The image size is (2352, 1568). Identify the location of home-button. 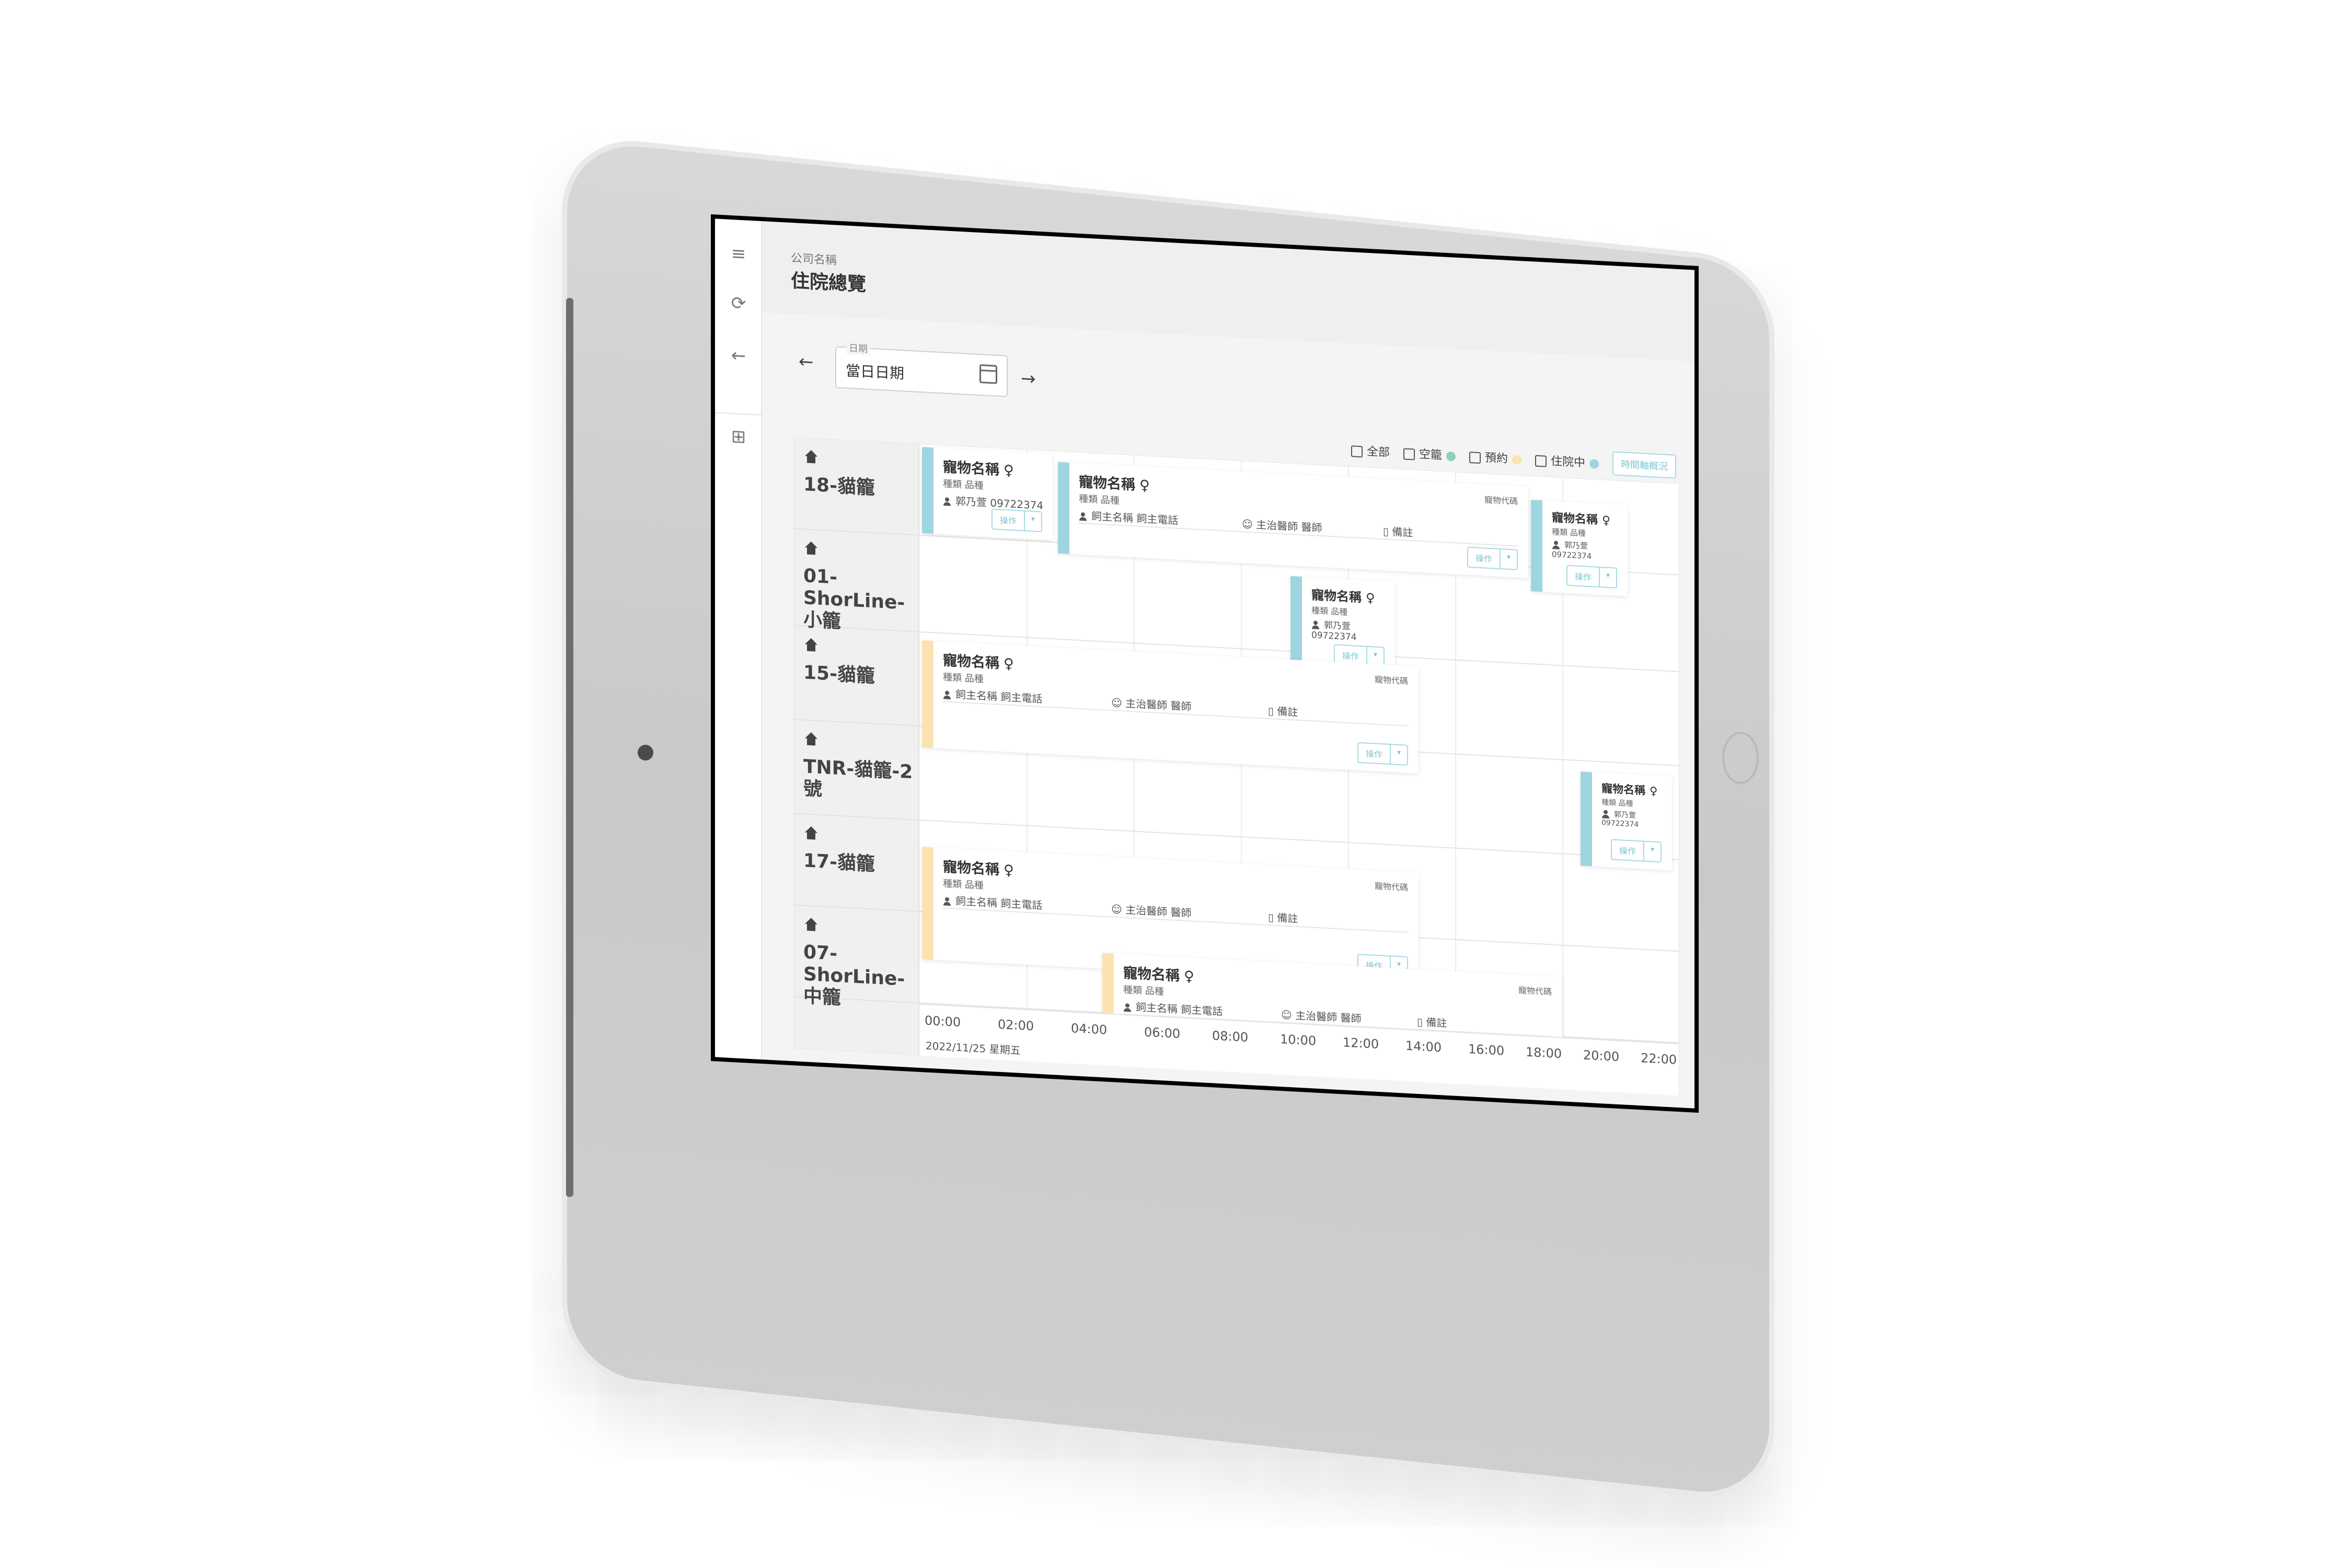
(1740, 758).